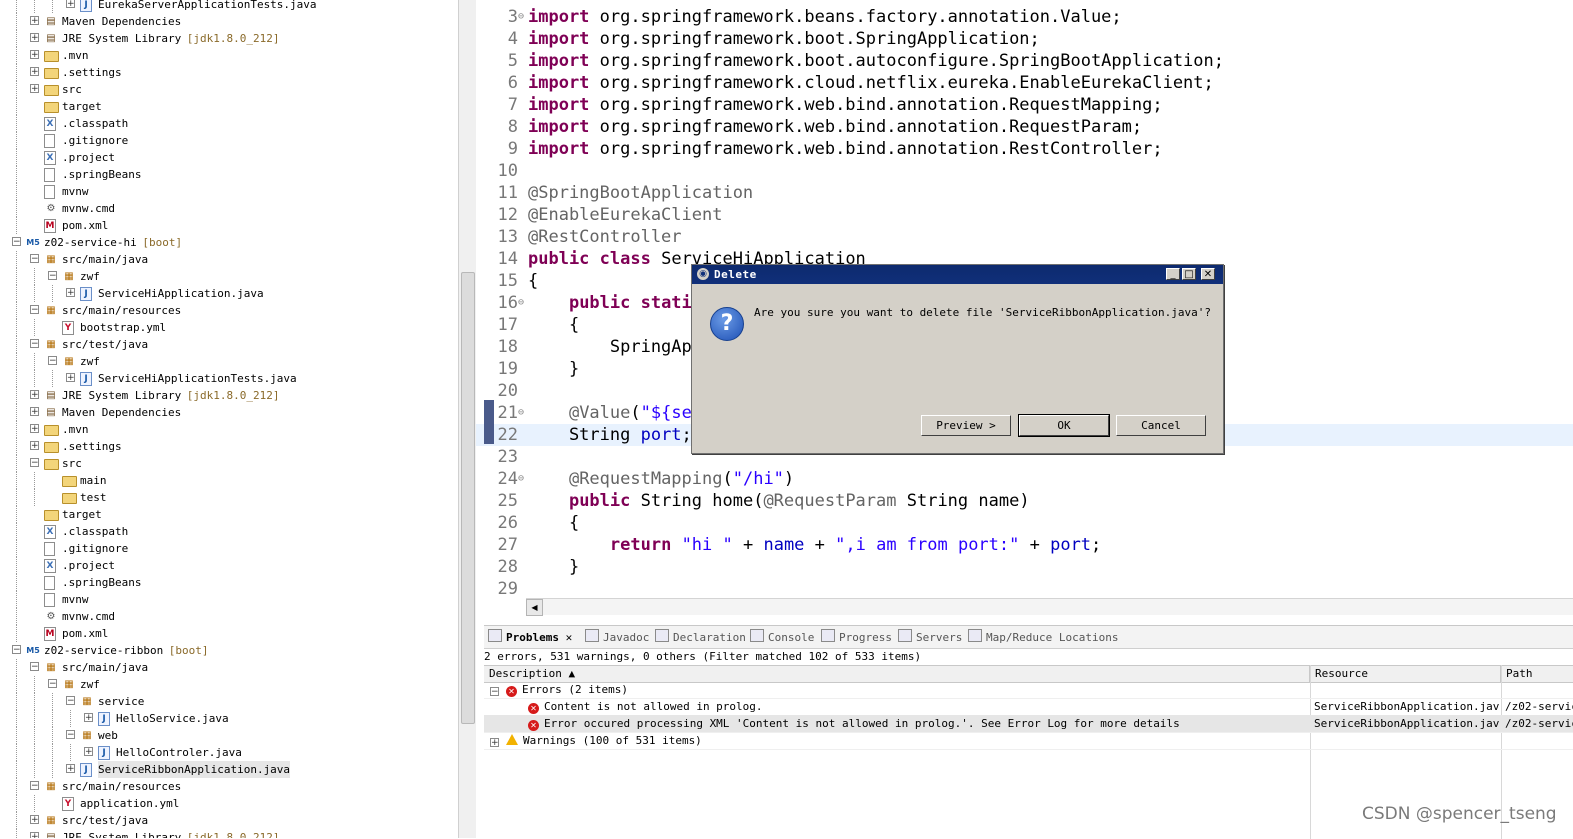 The image size is (1573, 839). I want to click on tab-problems: Problems ✕, so click(530, 637).